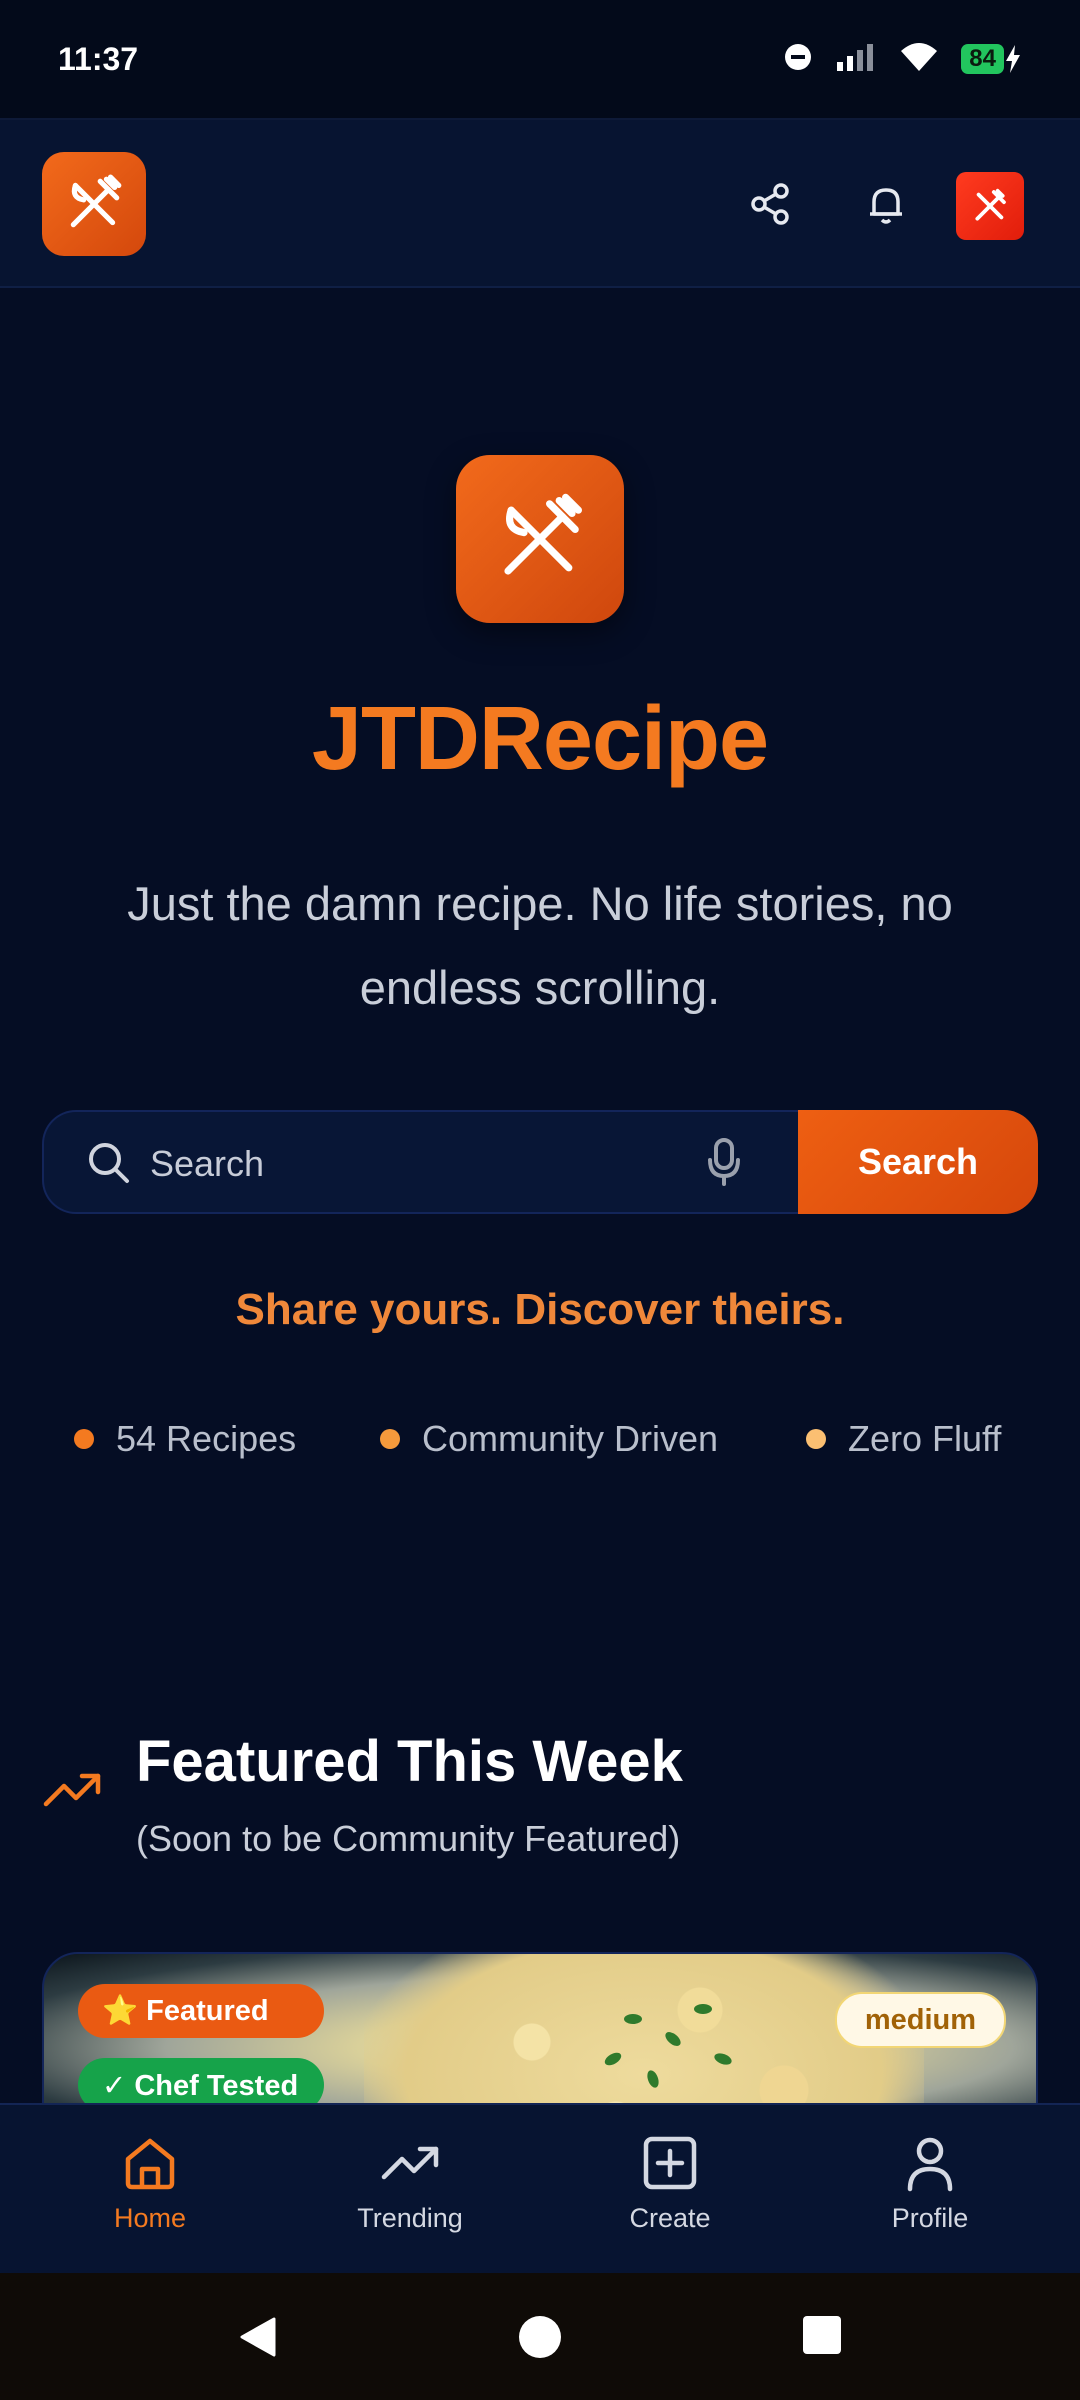 This screenshot has height=2400, width=1080. What do you see at coordinates (856, 59) in the screenshot?
I see `signal-icon` at bounding box center [856, 59].